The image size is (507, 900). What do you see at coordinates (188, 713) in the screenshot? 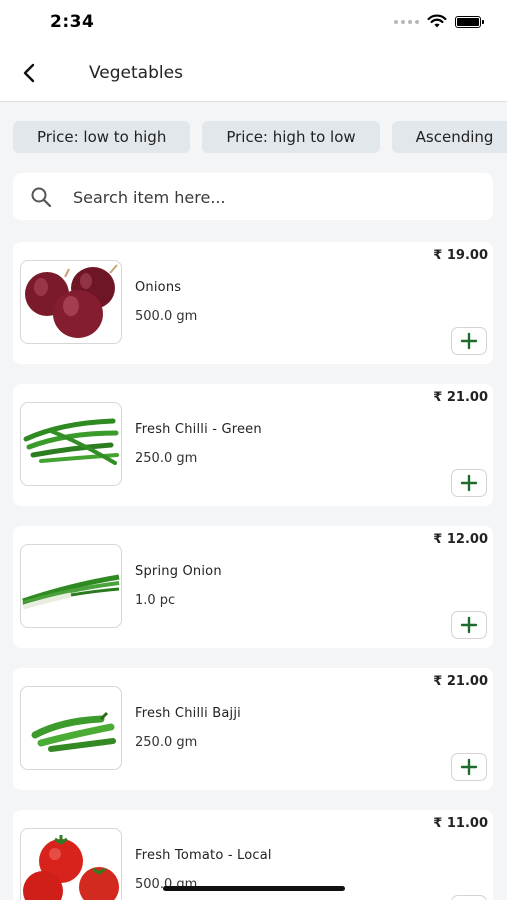
I see `product-name: Fresh Chilli Bajji` at bounding box center [188, 713].